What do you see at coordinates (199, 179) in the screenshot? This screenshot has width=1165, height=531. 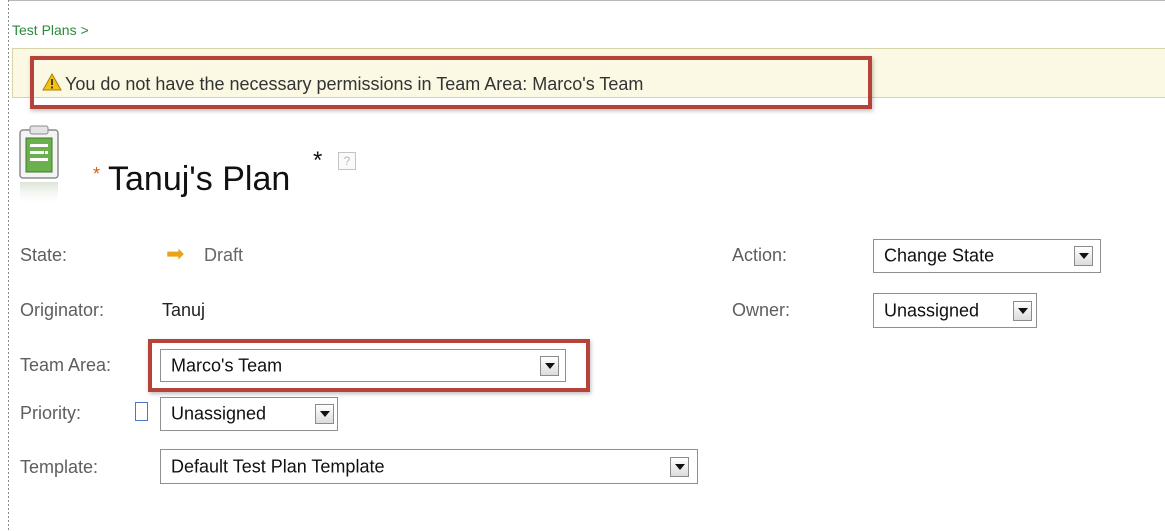 I see `plan-title: Tanuj's Plan` at bounding box center [199, 179].